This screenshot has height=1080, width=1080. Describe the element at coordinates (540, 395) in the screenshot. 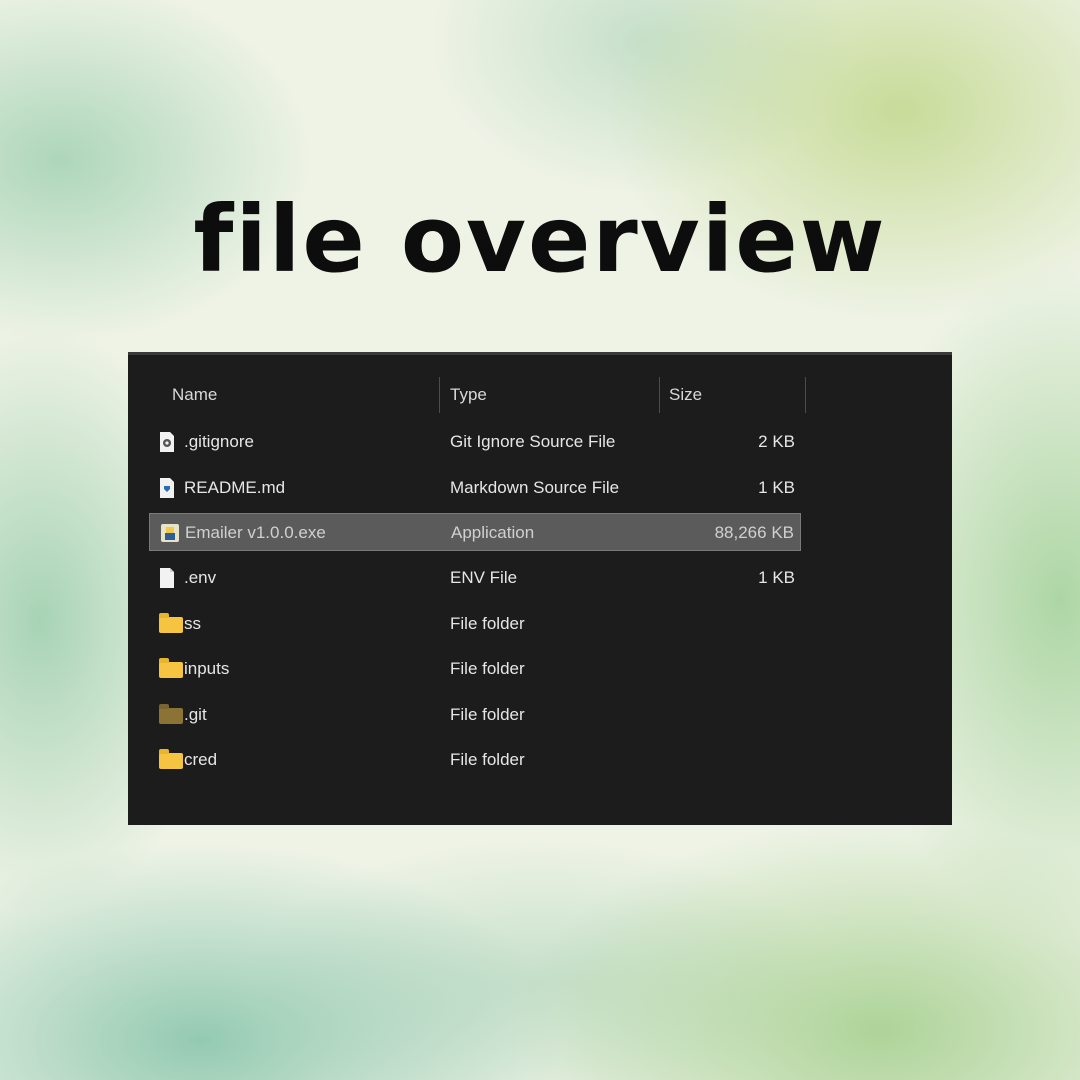

I see `column-header-bar: Name Type Size` at that location.